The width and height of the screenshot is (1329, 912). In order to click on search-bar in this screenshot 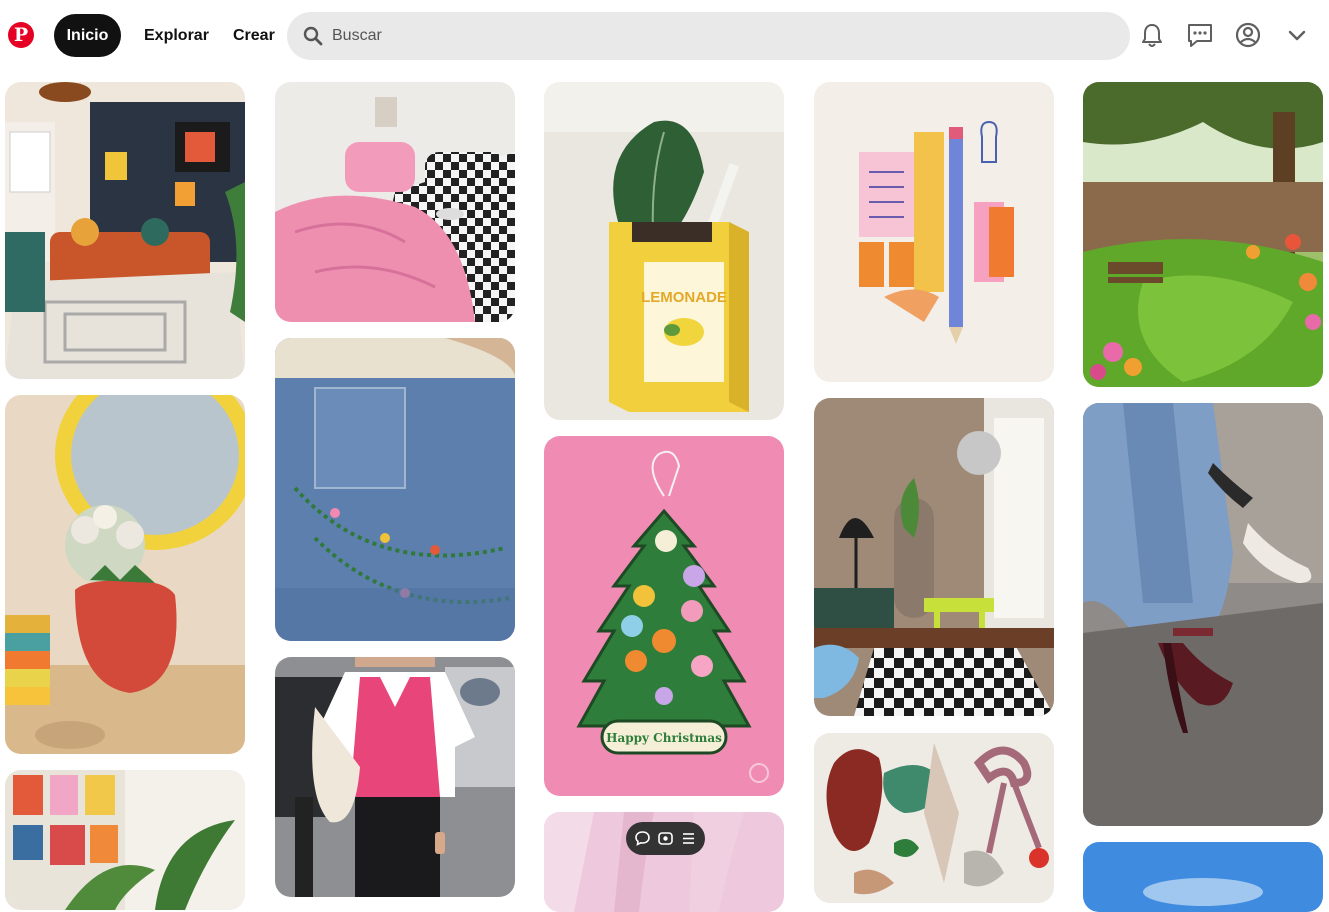, I will do `click(708, 36)`.